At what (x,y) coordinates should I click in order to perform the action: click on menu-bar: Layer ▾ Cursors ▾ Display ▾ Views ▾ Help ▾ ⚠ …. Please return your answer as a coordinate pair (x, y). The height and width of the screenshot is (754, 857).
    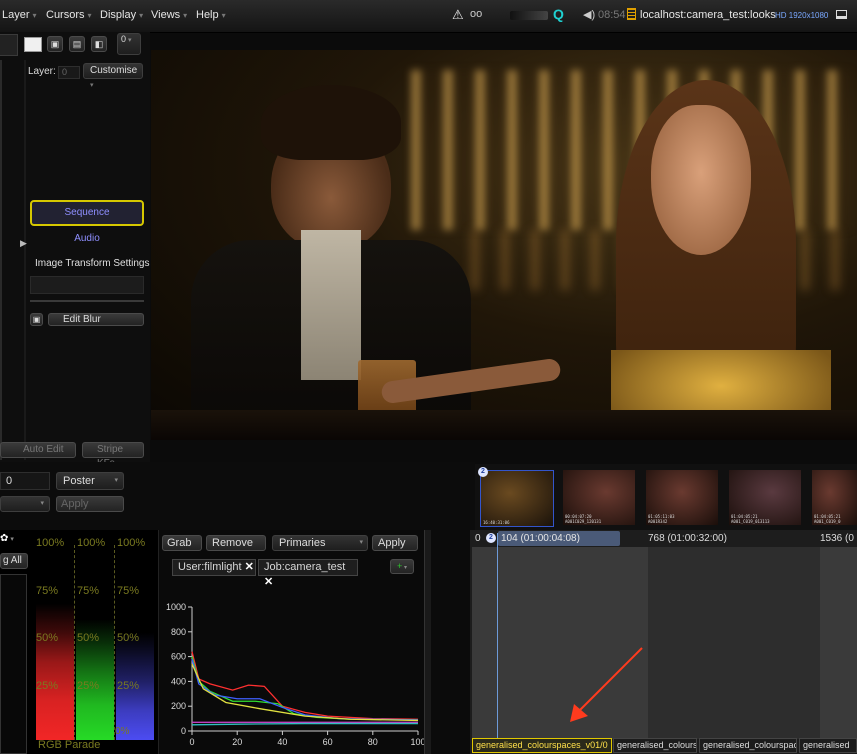
    Looking at the image, I should click on (428, 16).